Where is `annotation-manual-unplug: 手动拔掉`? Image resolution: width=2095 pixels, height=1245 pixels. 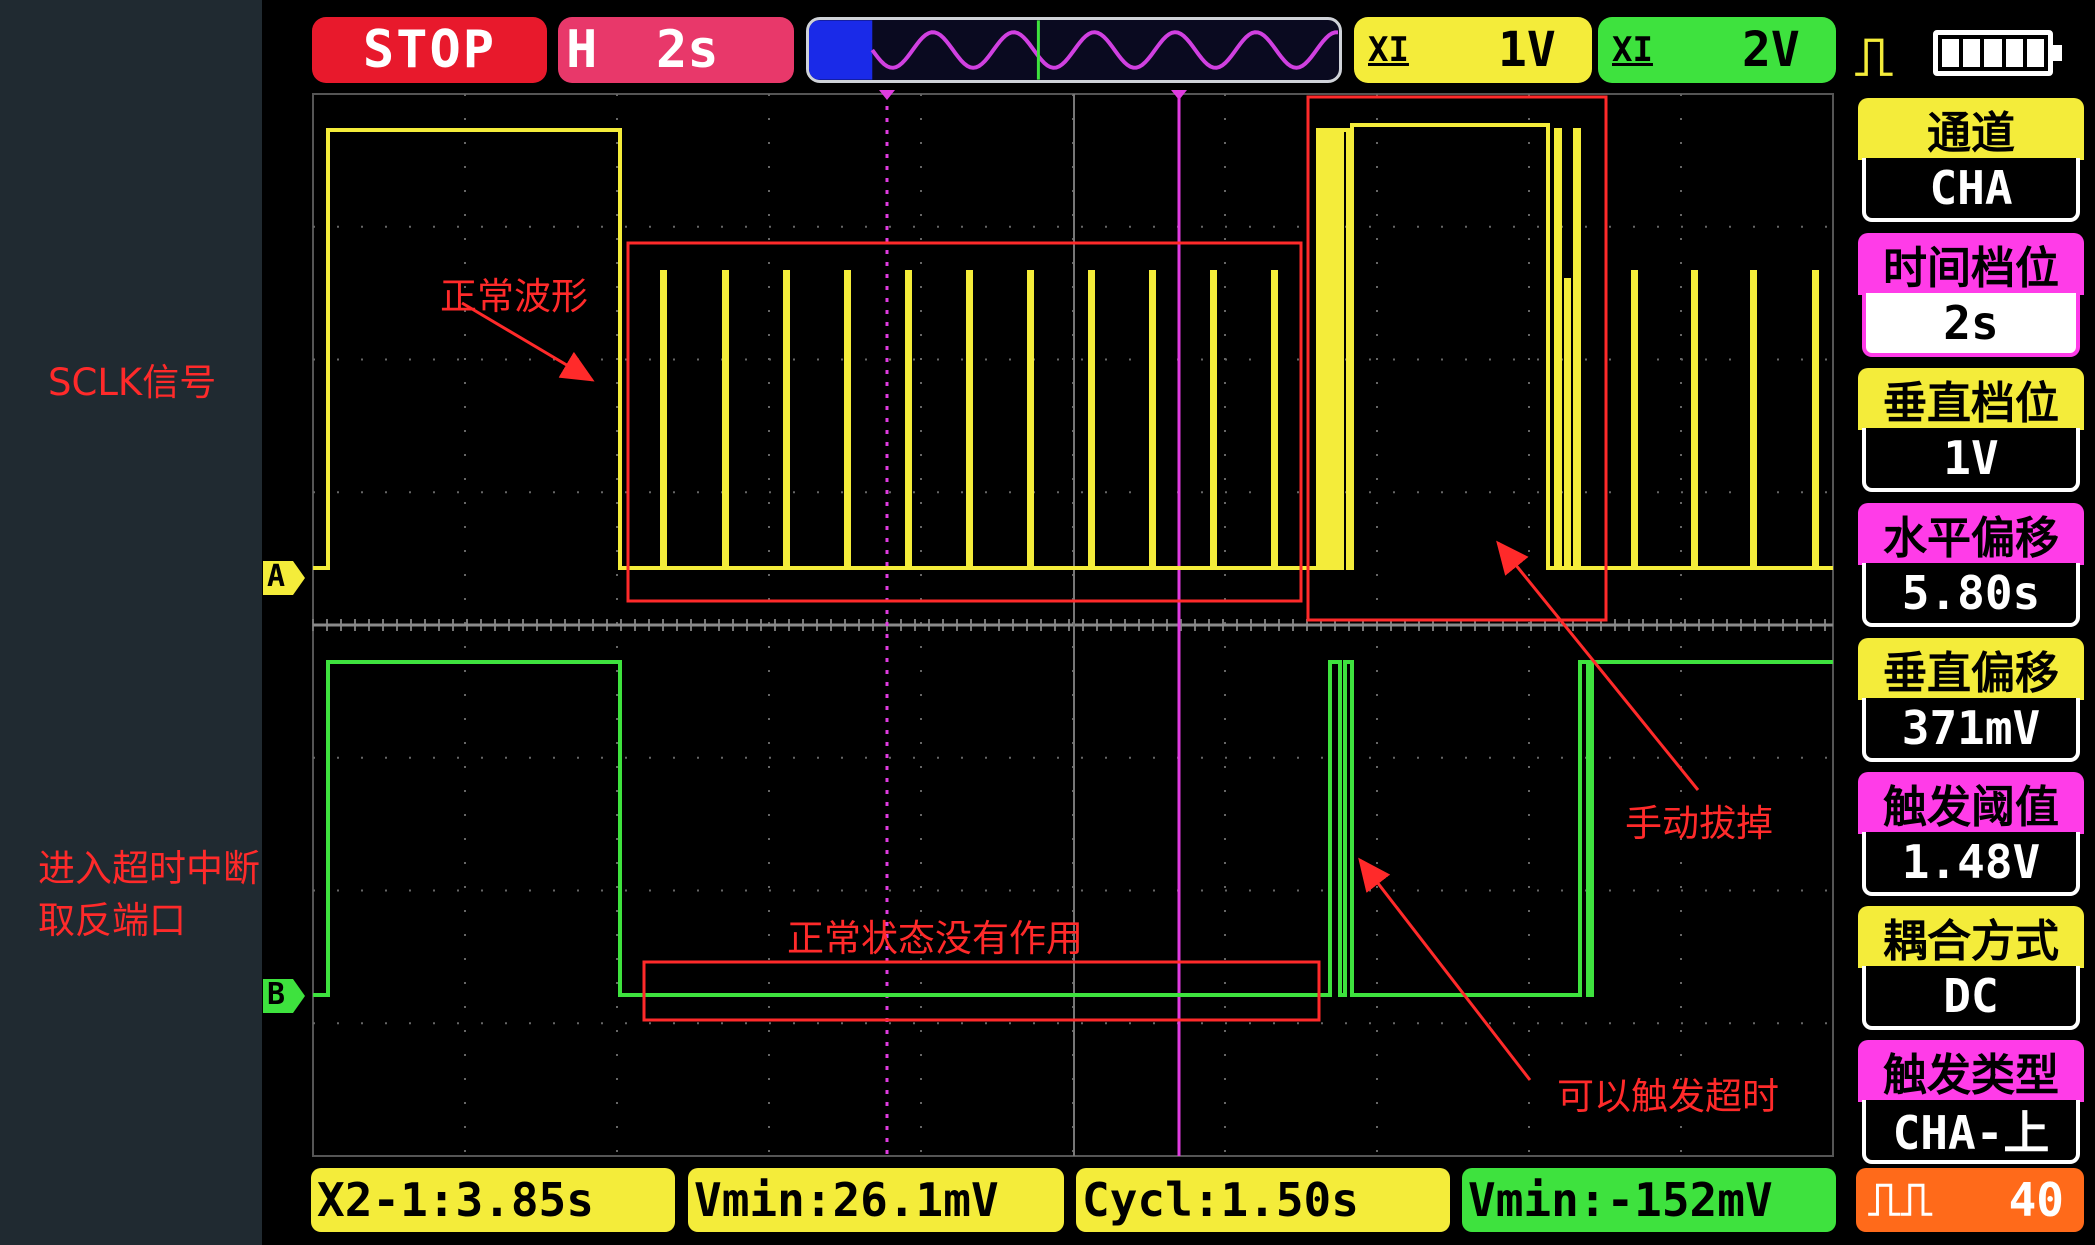
annotation-manual-unplug: 手动拔掉 is located at coordinates (1699, 823).